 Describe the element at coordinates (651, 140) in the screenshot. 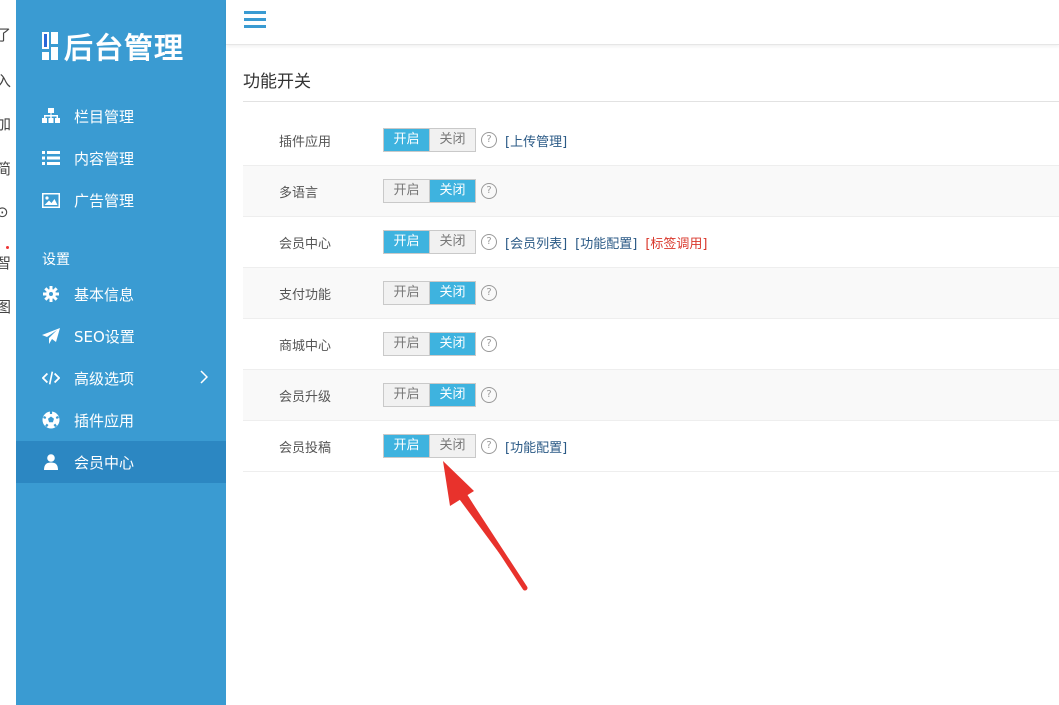

I see `feature-row-plugins: 插件应用 开启 关闭 ? [上传管理]` at that location.